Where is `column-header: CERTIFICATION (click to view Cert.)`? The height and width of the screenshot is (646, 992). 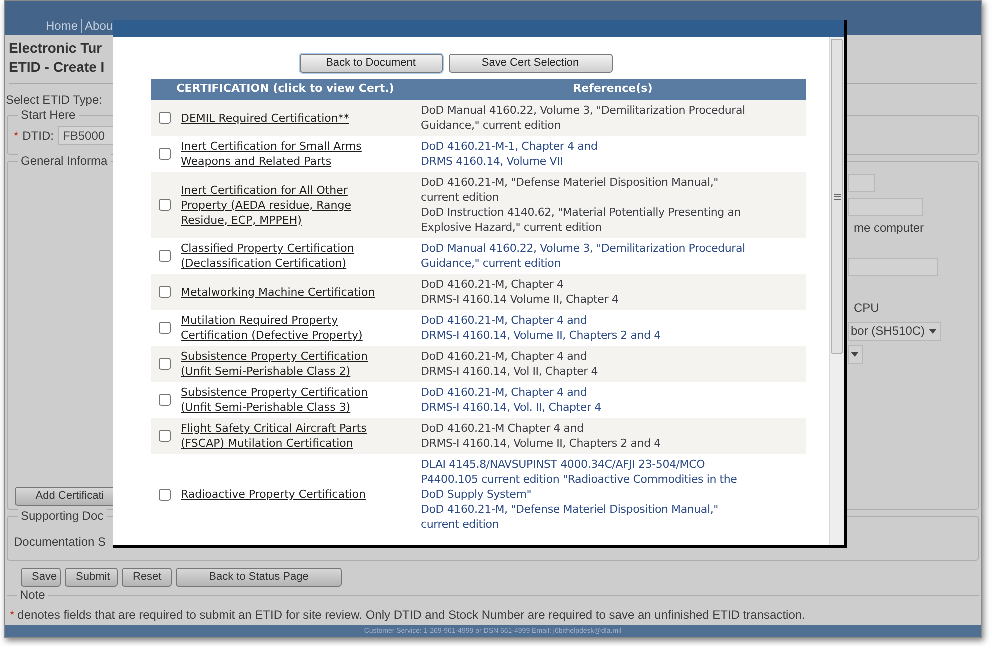
column-header: CERTIFICATION (click to view Cert.) is located at coordinates (285, 89).